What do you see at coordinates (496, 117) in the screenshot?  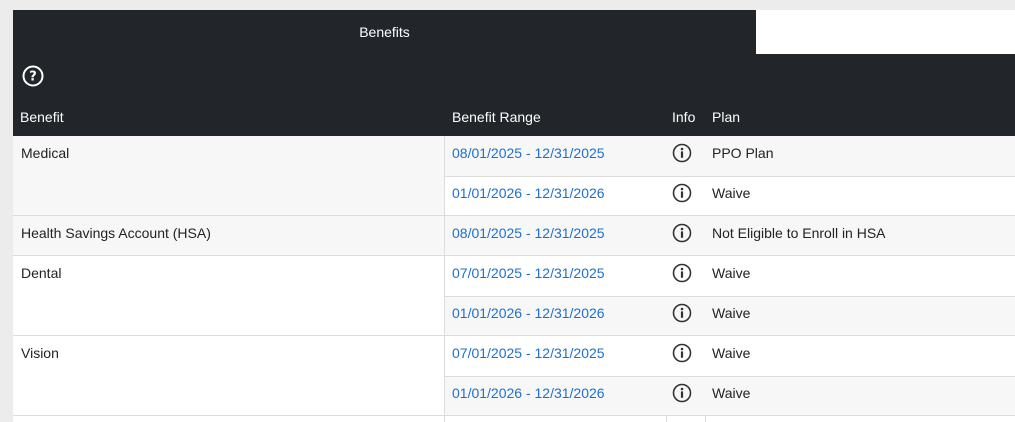 I see `header-benefit-range: Benefit Range` at bounding box center [496, 117].